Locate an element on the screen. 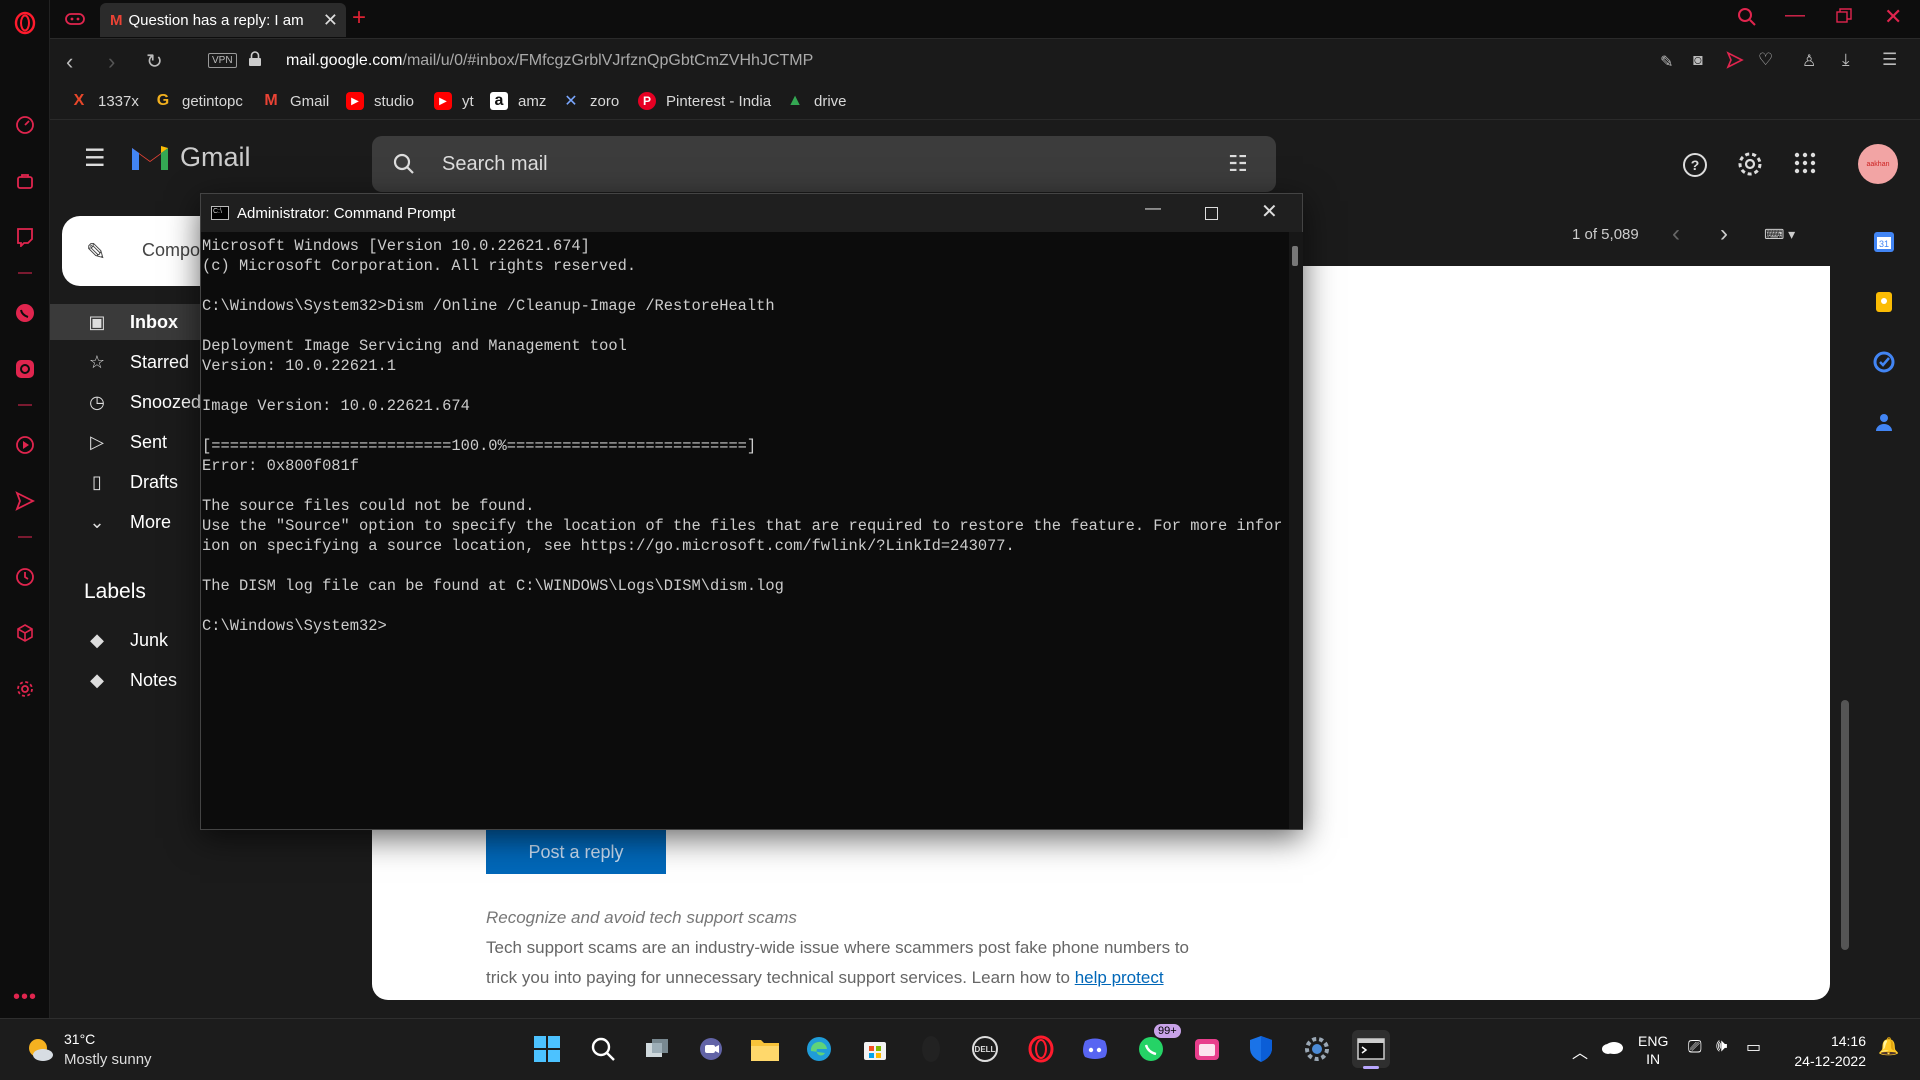 The height and width of the screenshot is (1080, 1920). weather-sun-icon is located at coordinates (40, 1051).